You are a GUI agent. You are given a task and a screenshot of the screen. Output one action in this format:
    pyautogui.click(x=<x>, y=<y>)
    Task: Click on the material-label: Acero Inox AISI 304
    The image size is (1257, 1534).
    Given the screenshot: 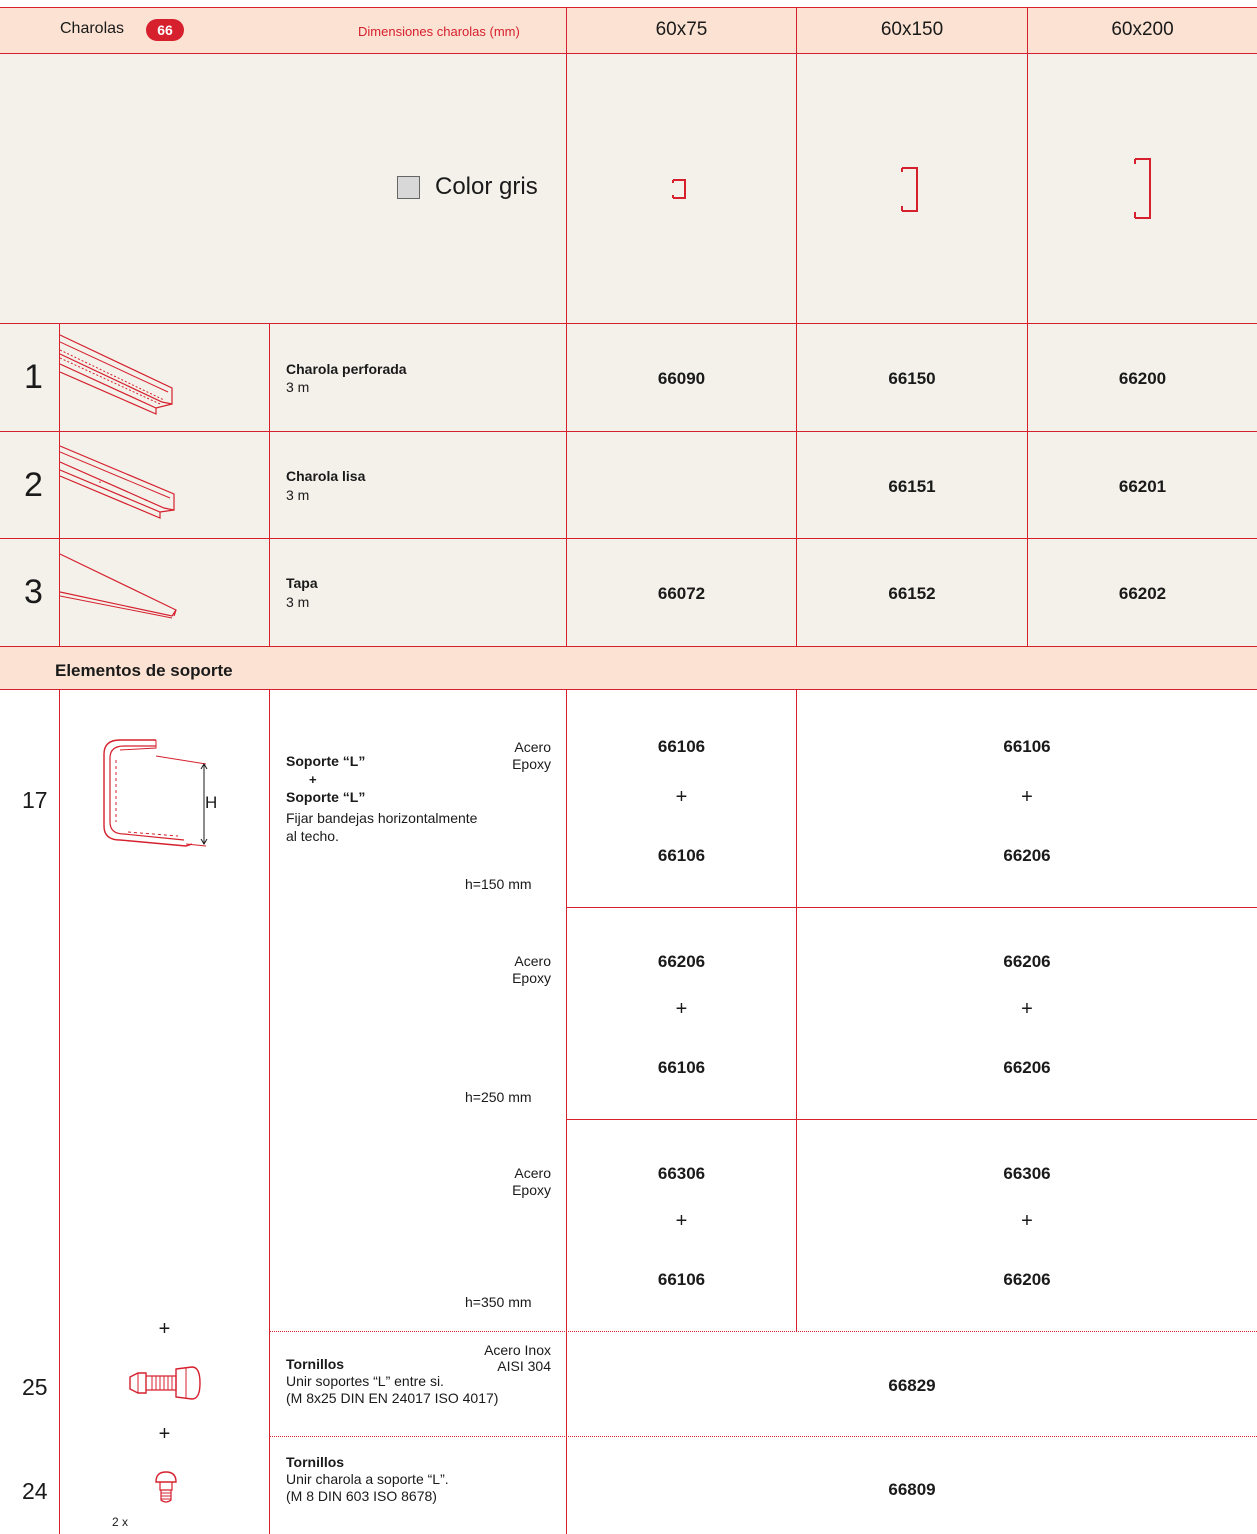 What is the action you would take?
    pyautogui.click(x=517, y=1358)
    